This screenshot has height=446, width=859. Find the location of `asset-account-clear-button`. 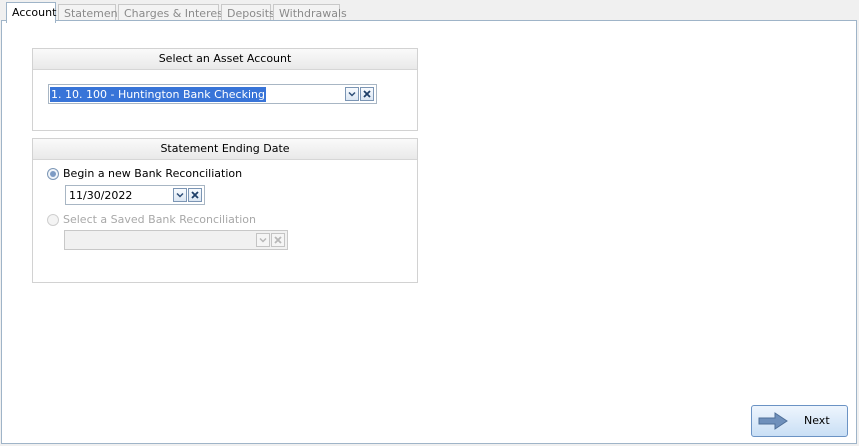

asset-account-clear-button is located at coordinates (367, 94).